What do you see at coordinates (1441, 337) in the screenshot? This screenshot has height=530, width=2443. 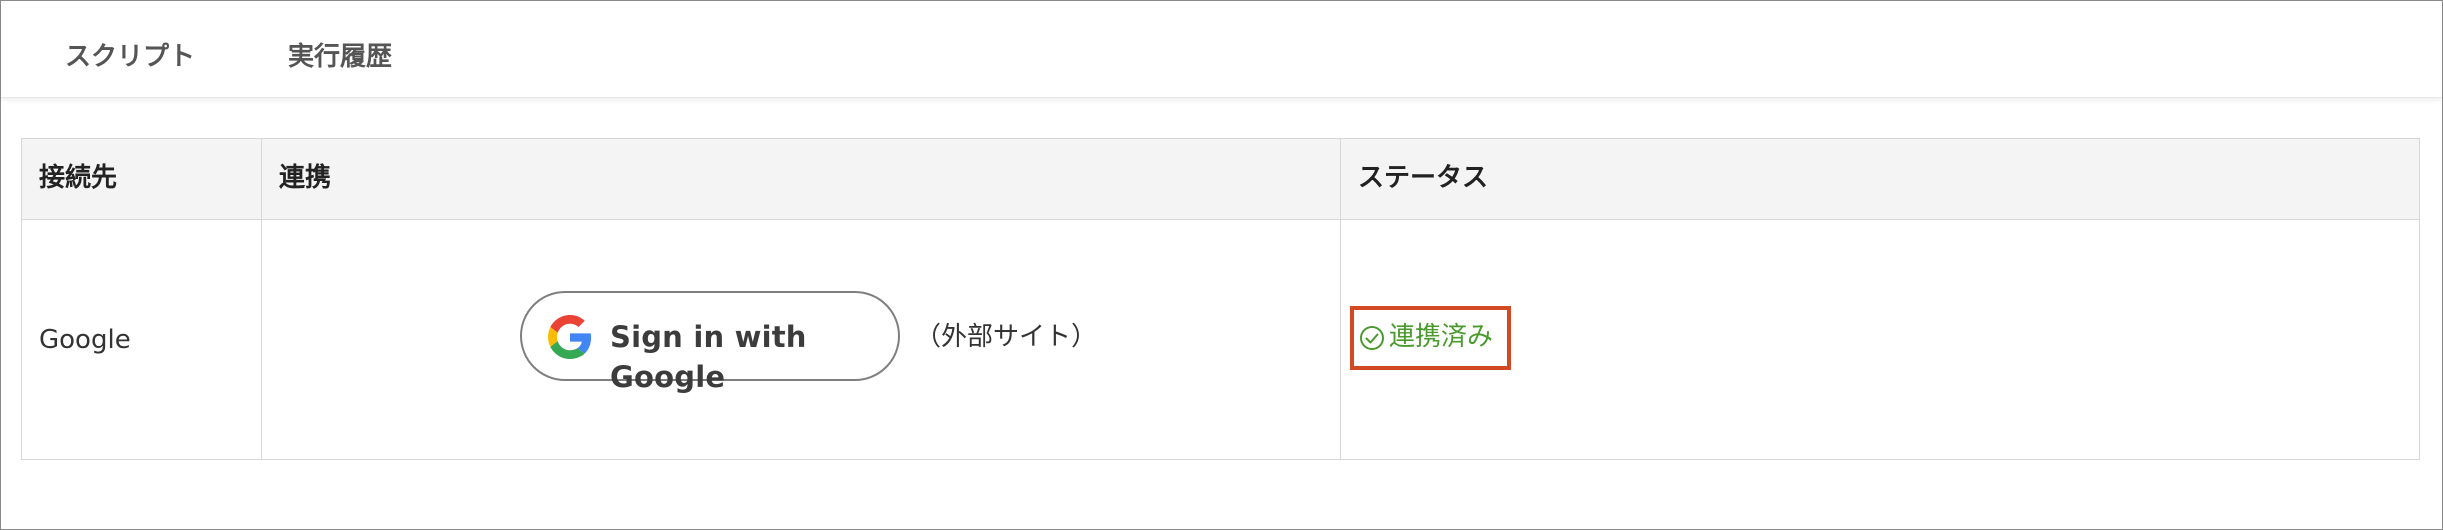 I see `status-connected: 連携済み` at bounding box center [1441, 337].